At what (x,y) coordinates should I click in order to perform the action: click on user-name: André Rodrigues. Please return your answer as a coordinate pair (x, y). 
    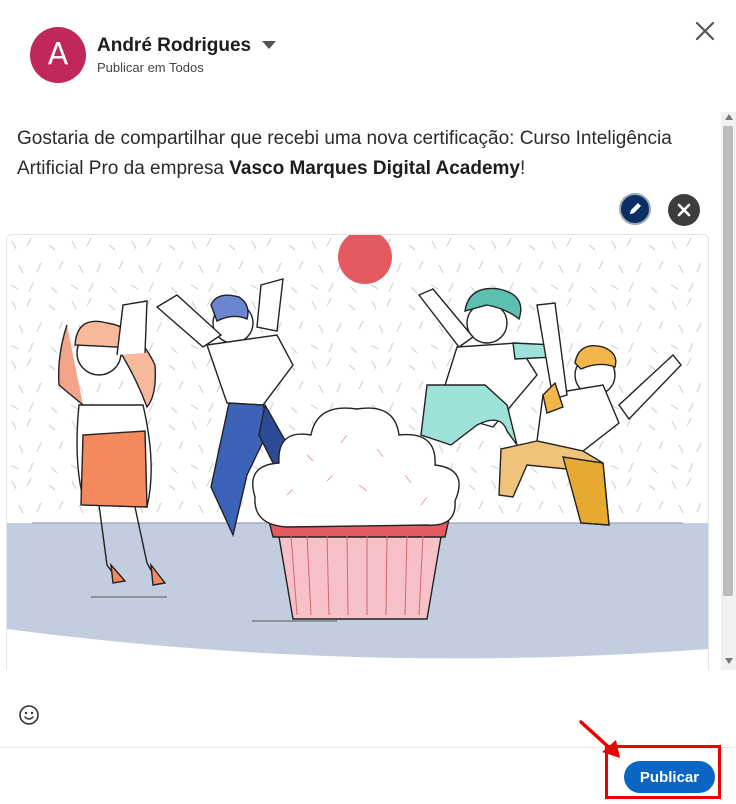
    Looking at the image, I should click on (174, 46).